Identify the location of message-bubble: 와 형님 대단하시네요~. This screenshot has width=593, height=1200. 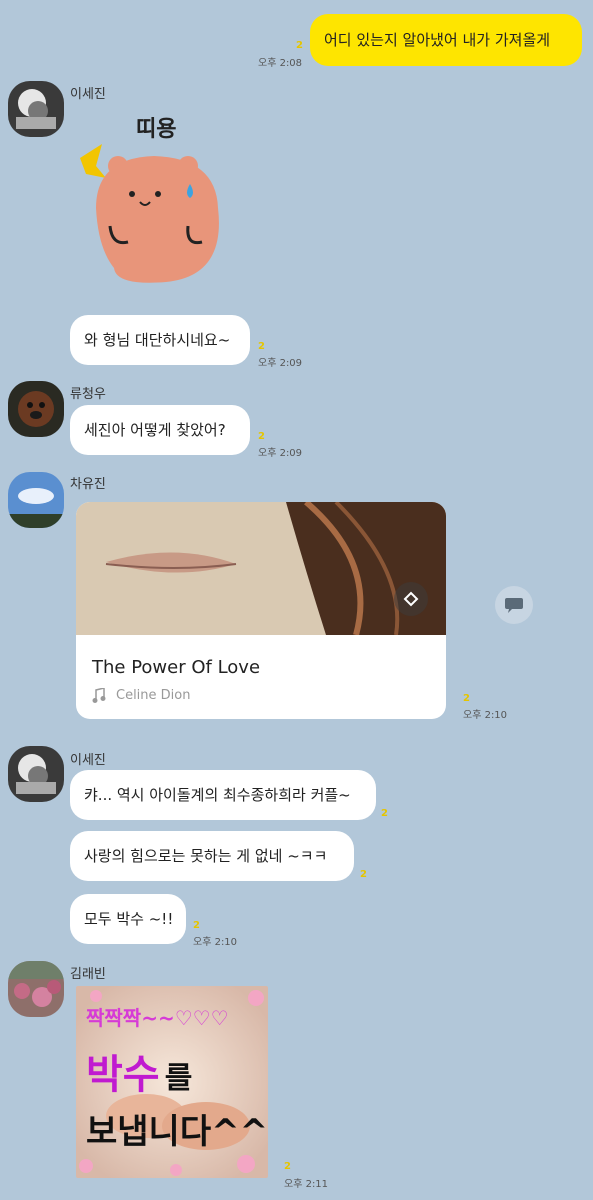
(160, 340).